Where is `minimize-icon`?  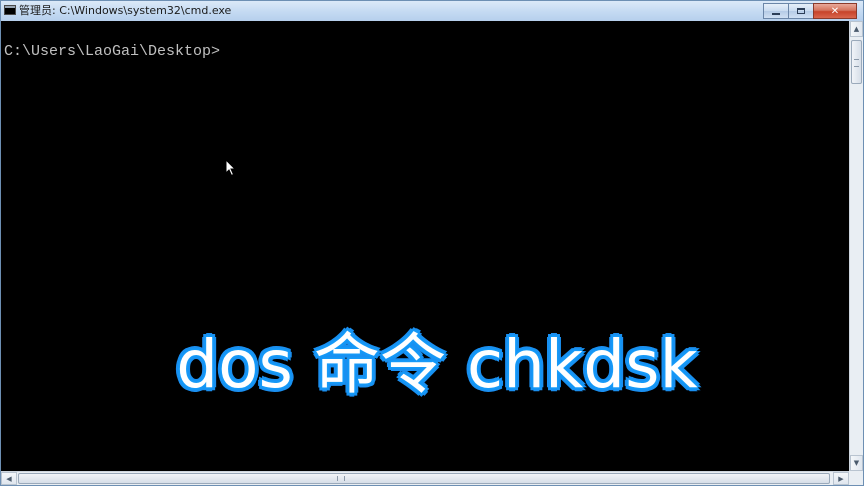
minimize-icon is located at coordinates (776, 14).